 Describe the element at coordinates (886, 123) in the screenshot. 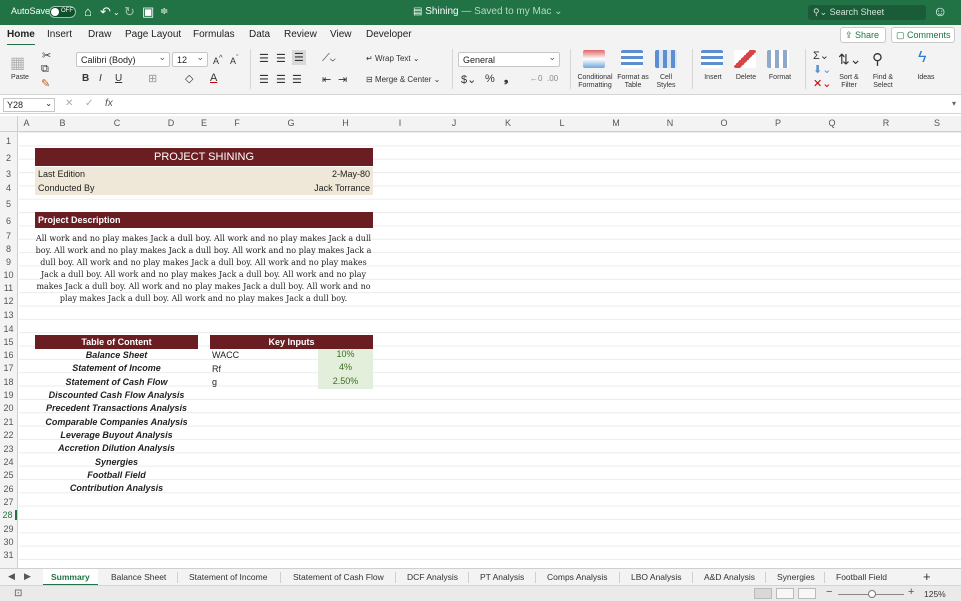

I see `column-header: R` at that location.